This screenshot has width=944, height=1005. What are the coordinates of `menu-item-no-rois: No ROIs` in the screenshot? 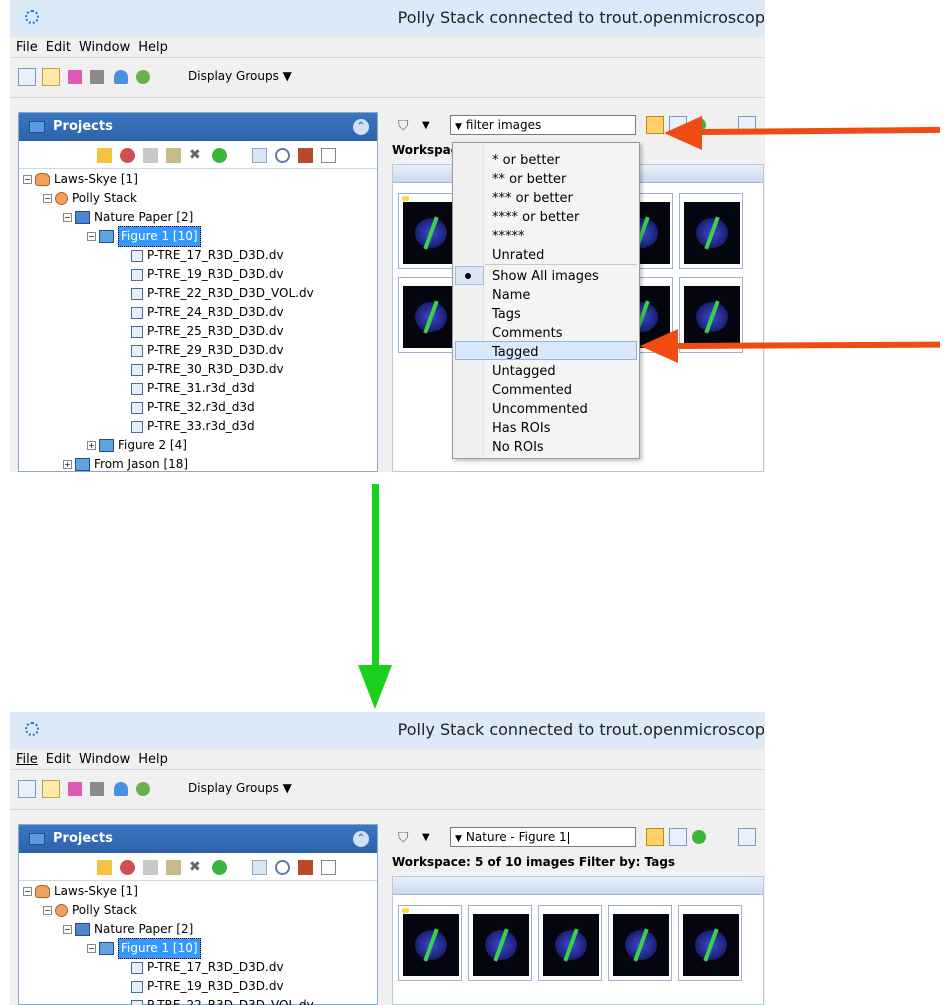 It's located at (518, 447).